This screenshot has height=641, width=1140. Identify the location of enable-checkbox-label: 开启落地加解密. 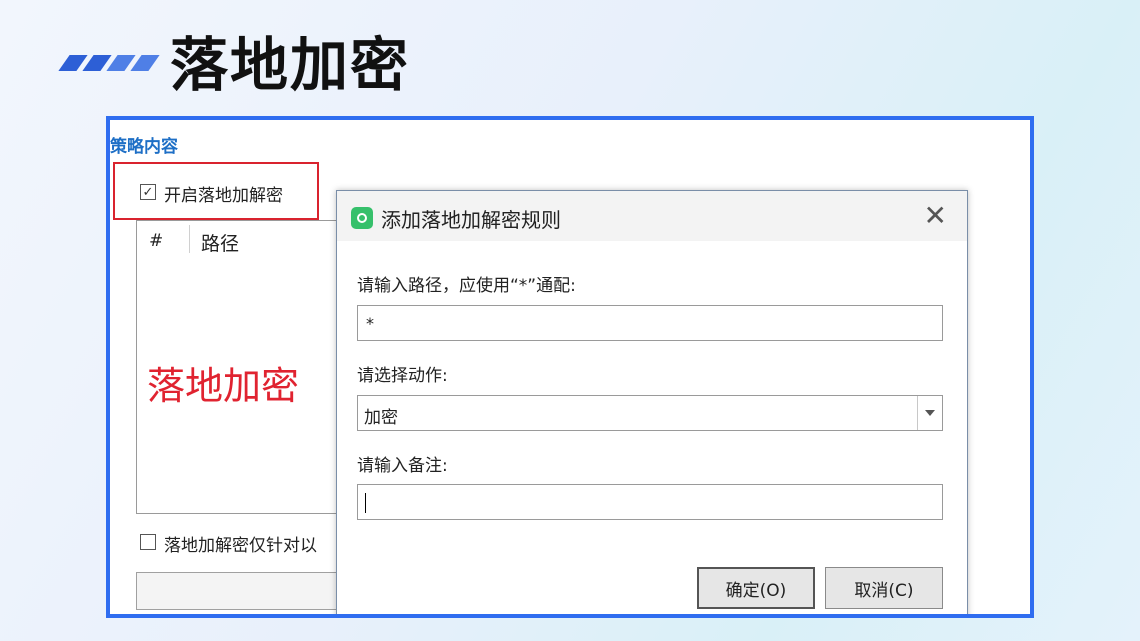
(223, 193).